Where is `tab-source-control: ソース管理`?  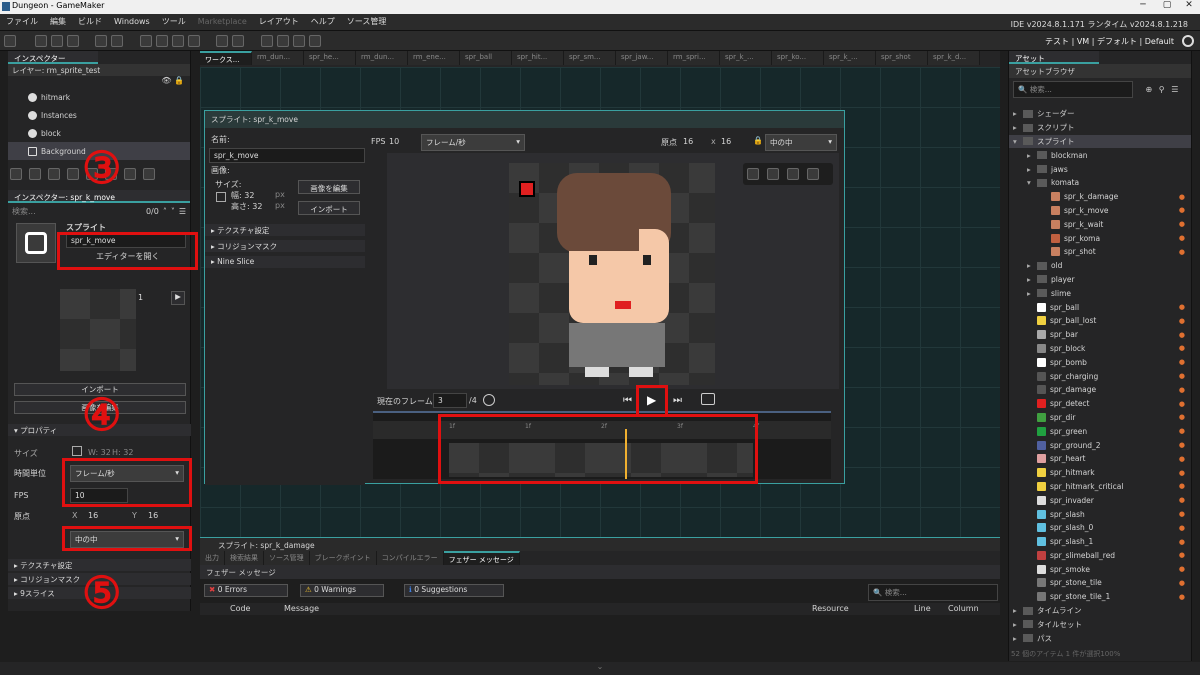 tab-source-control: ソース管理 is located at coordinates (287, 558).